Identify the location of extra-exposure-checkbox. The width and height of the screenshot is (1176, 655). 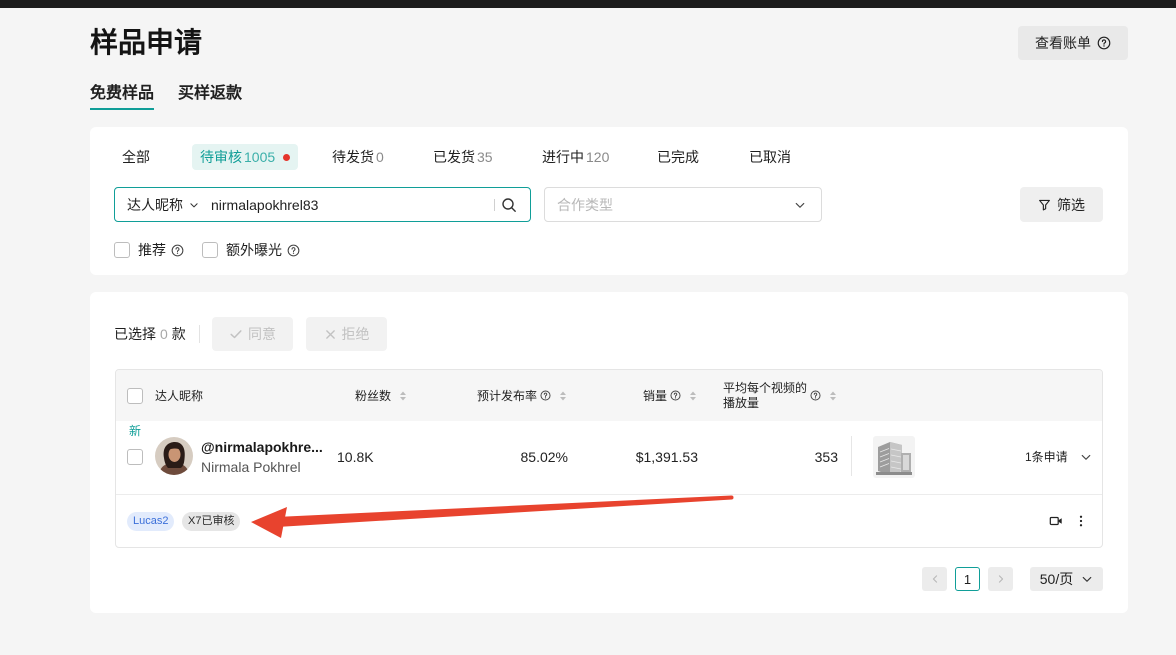
(210, 250).